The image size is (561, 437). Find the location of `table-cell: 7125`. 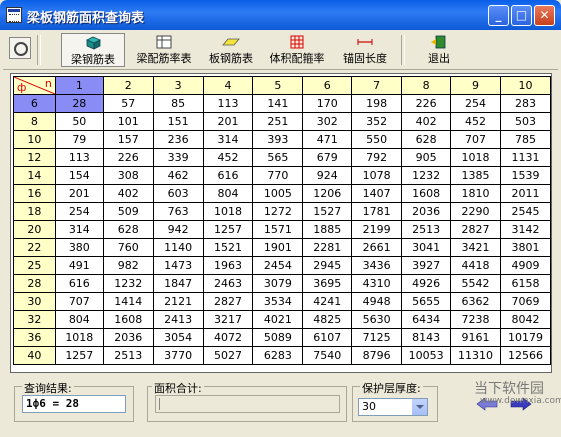

table-cell: 7125 is located at coordinates (377, 337).